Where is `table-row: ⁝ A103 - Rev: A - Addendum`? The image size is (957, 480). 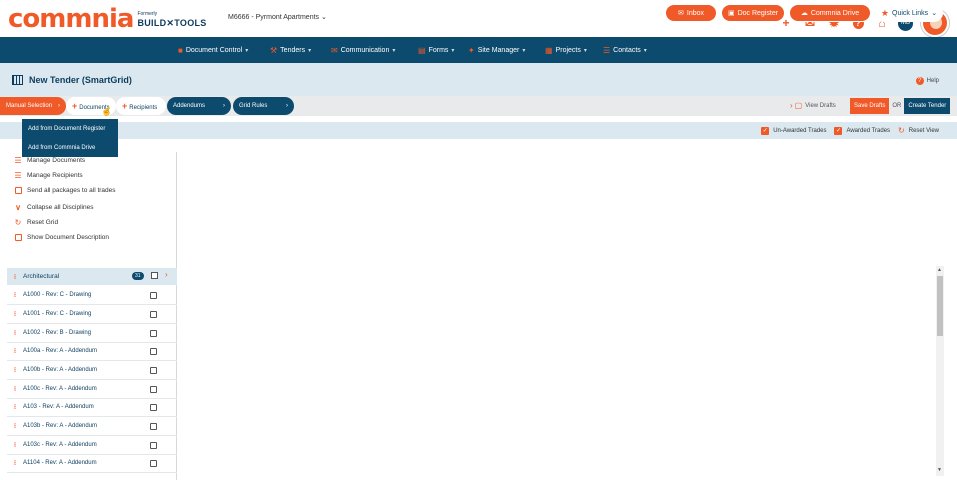
table-row: ⁝ A103 - Rev: A - Addendum is located at coordinates (92, 407).